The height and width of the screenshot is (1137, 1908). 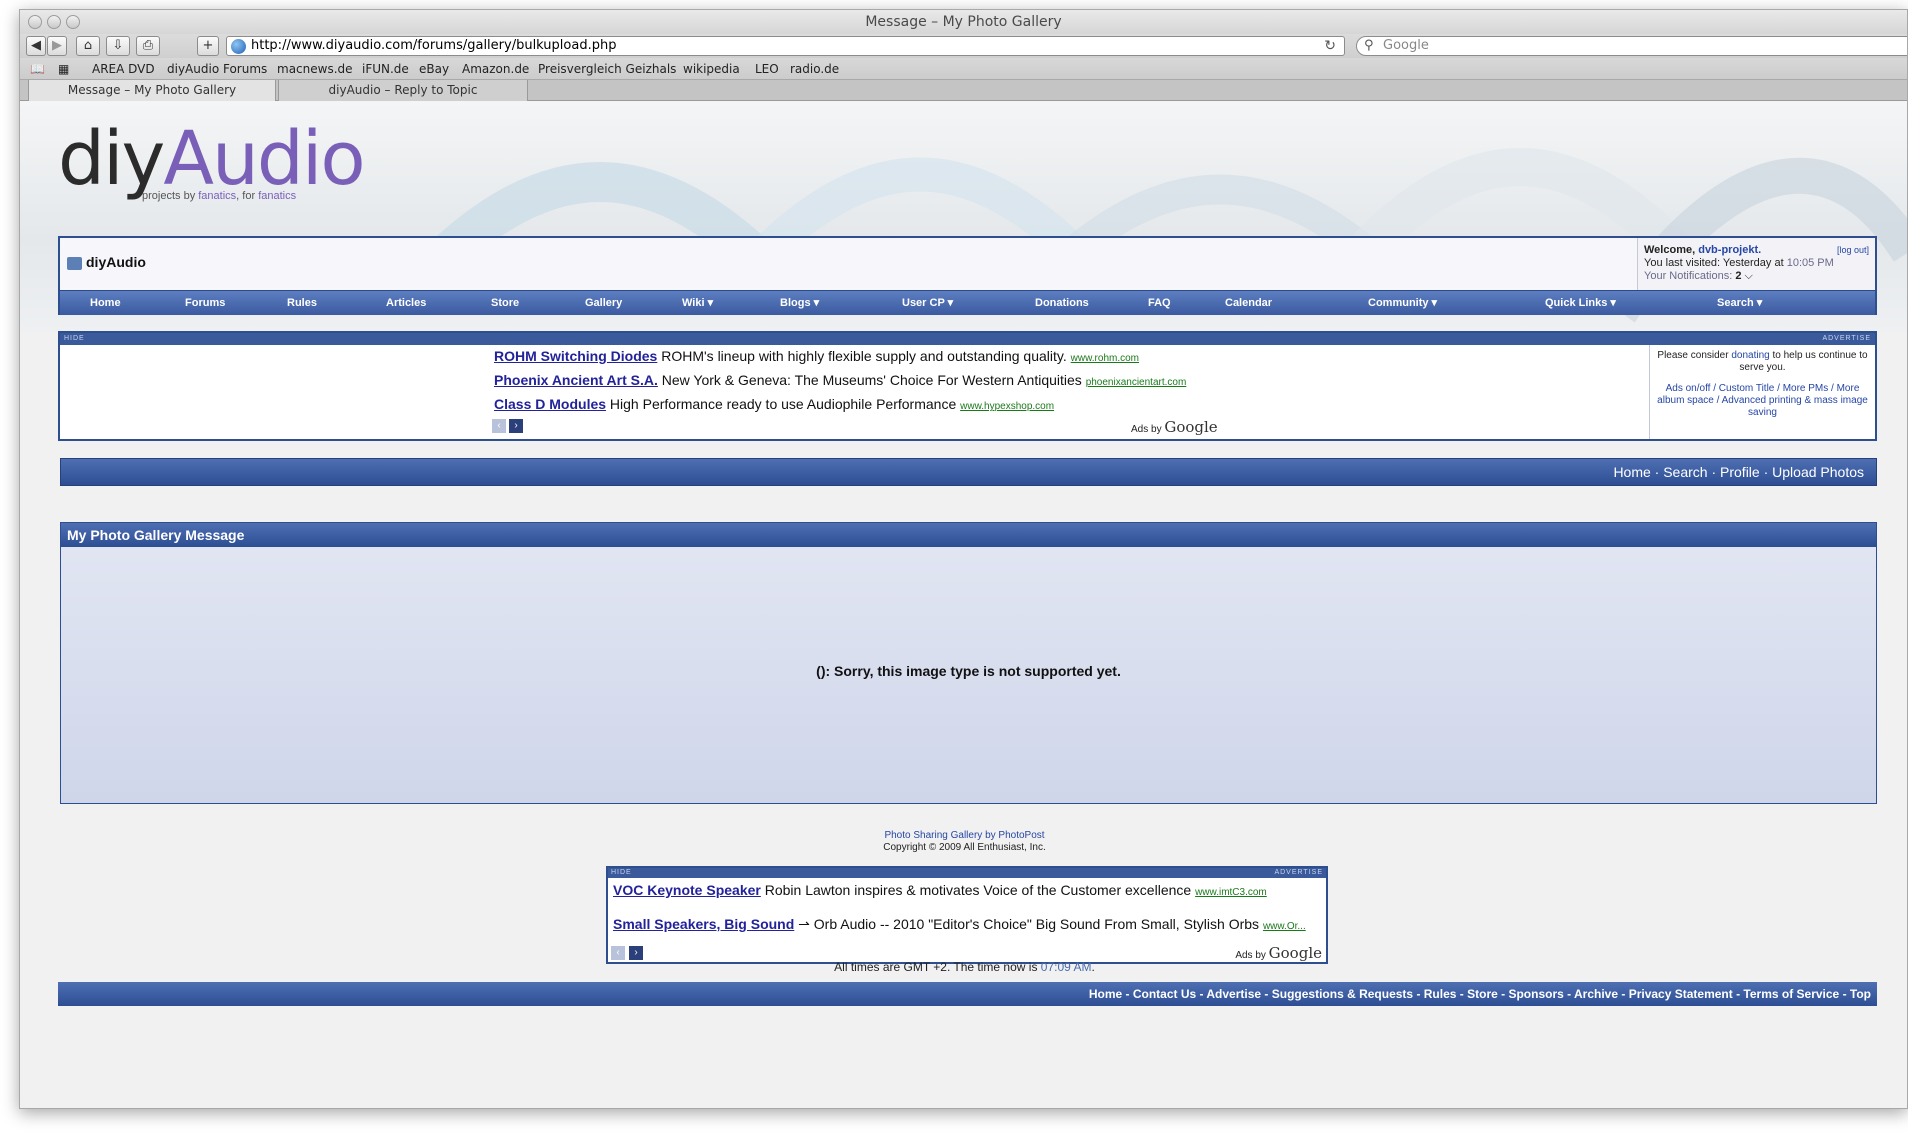 What do you see at coordinates (575, 356) in the screenshot?
I see `ad-title-link: ROHM Switching Diodes` at bounding box center [575, 356].